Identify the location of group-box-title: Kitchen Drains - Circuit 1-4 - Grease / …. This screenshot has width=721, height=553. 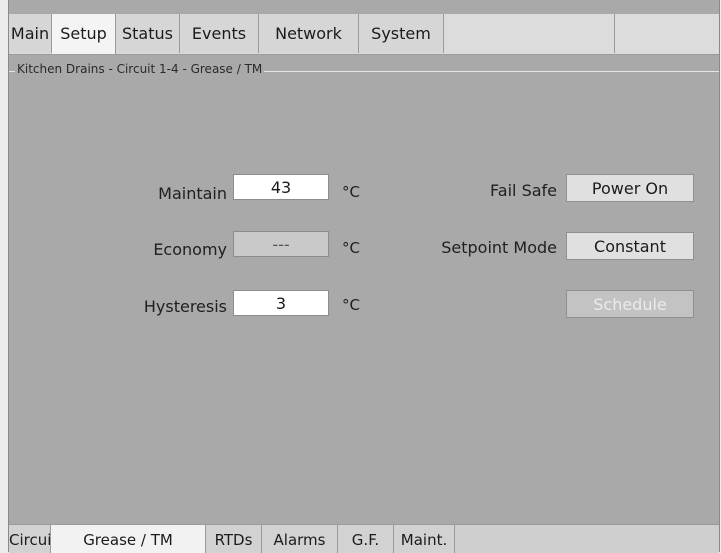
(140, 69).